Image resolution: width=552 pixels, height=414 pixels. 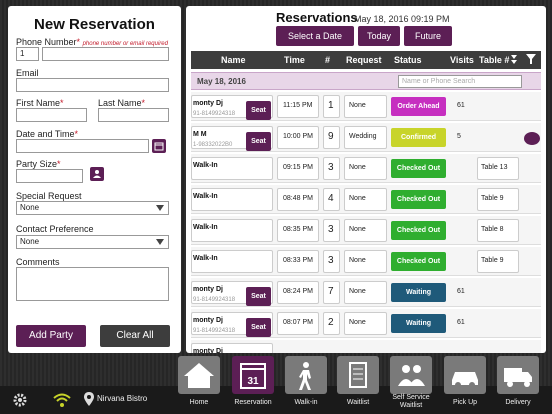 I want to click on col-request: Request, so click(x=364, y=60).